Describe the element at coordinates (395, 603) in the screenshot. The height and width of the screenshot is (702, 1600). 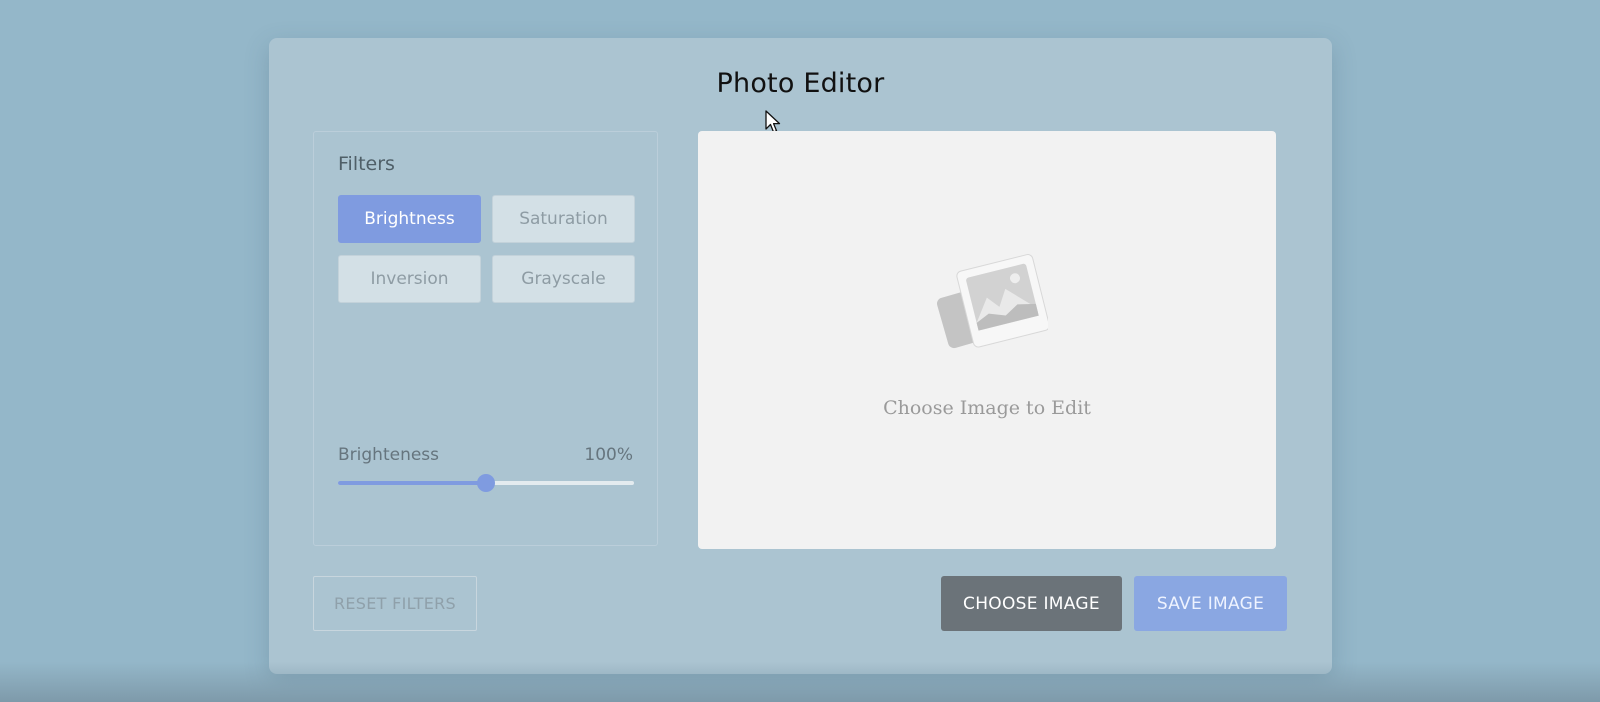
I see `reset-filters-button: RESET FILTERS` at that location.